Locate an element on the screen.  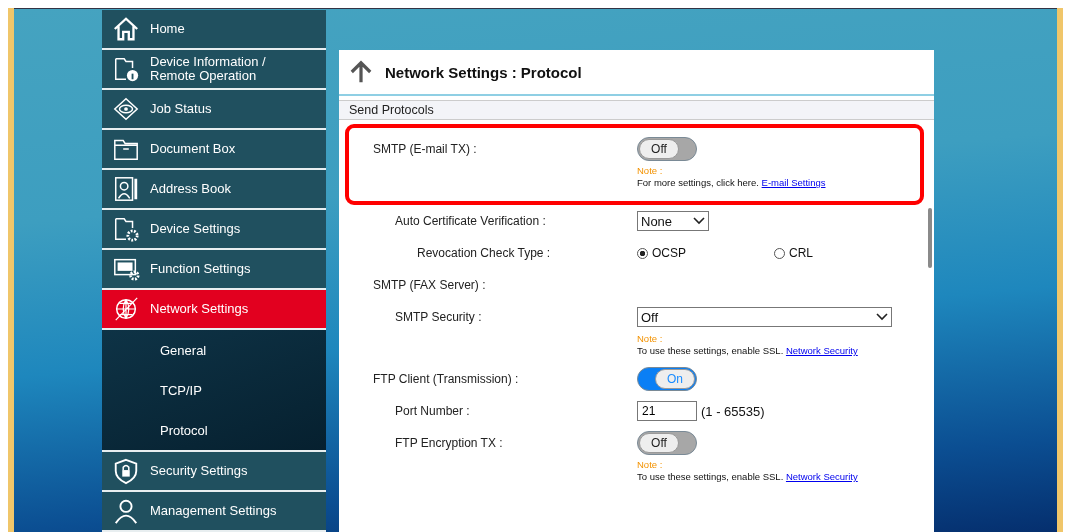
page-title: Network Settings : Protocol is located at coordinates (483, 72).